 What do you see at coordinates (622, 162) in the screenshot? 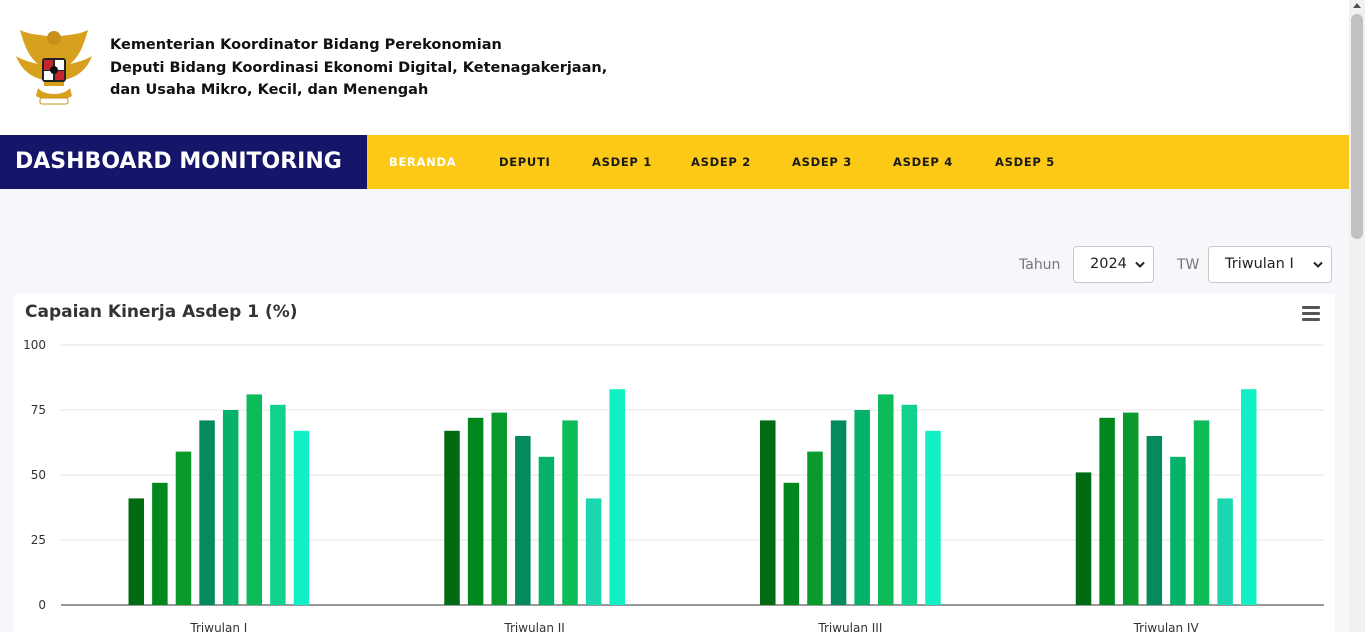
I see `nav-item-asdep-1: ASDEP 1` at bounding box center [622, 162].